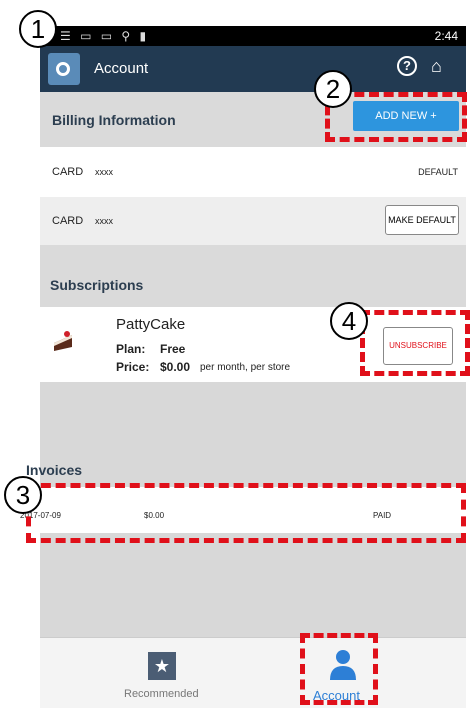 The width and height of the screenshot is (470, 708). What do you see at coordinates (349, 321) in the screenshot?
I see `callout-4: 4` at bounding box center [349, 321].